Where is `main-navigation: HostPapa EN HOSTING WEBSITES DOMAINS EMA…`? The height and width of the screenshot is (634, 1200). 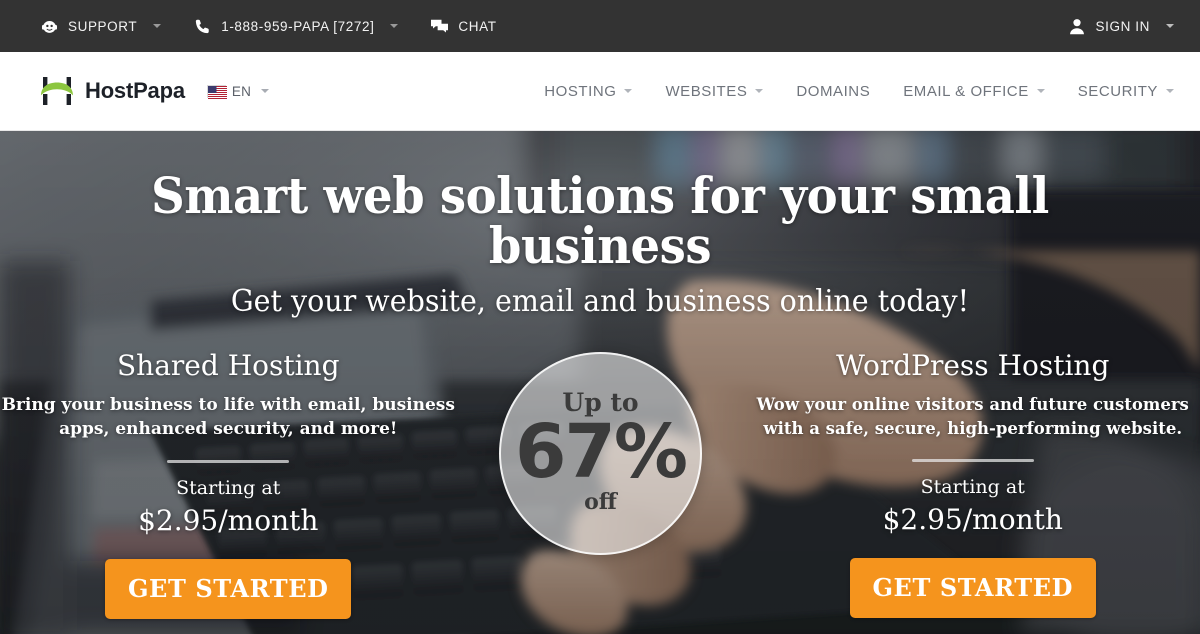 main-navigation: HostPapa EN HOSTING WEBSITES DOMAINS EMA… is located at coordinates (600, 91).